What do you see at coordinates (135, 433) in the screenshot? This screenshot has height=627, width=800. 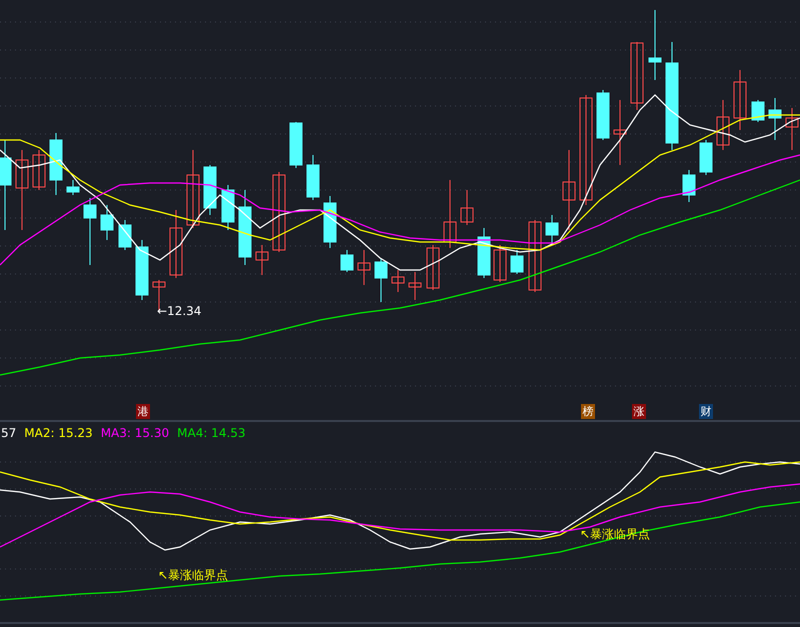 I see `indicator-value: MA3: 15.30` at bounding box center [135, 433].